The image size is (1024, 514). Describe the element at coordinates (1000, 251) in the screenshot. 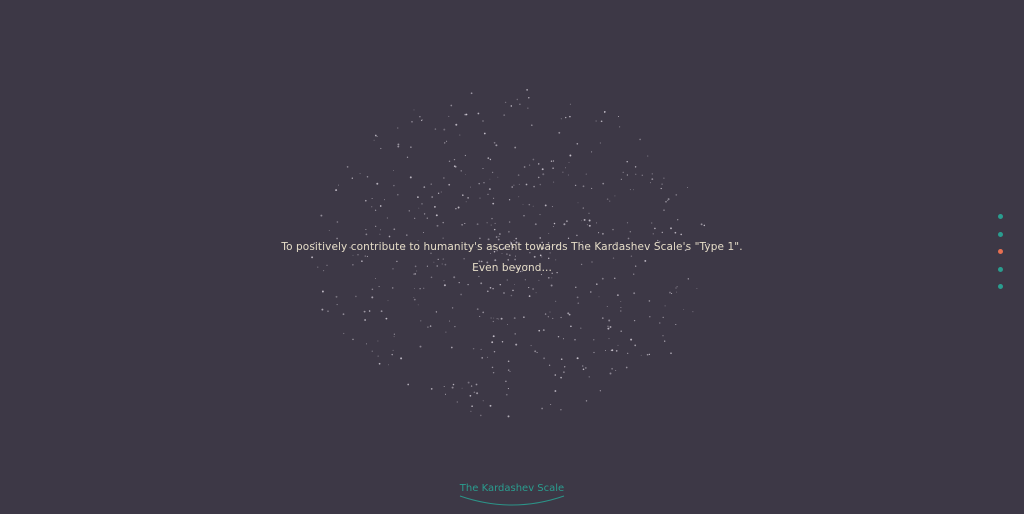

I see `section-dot-3-active` at that location.